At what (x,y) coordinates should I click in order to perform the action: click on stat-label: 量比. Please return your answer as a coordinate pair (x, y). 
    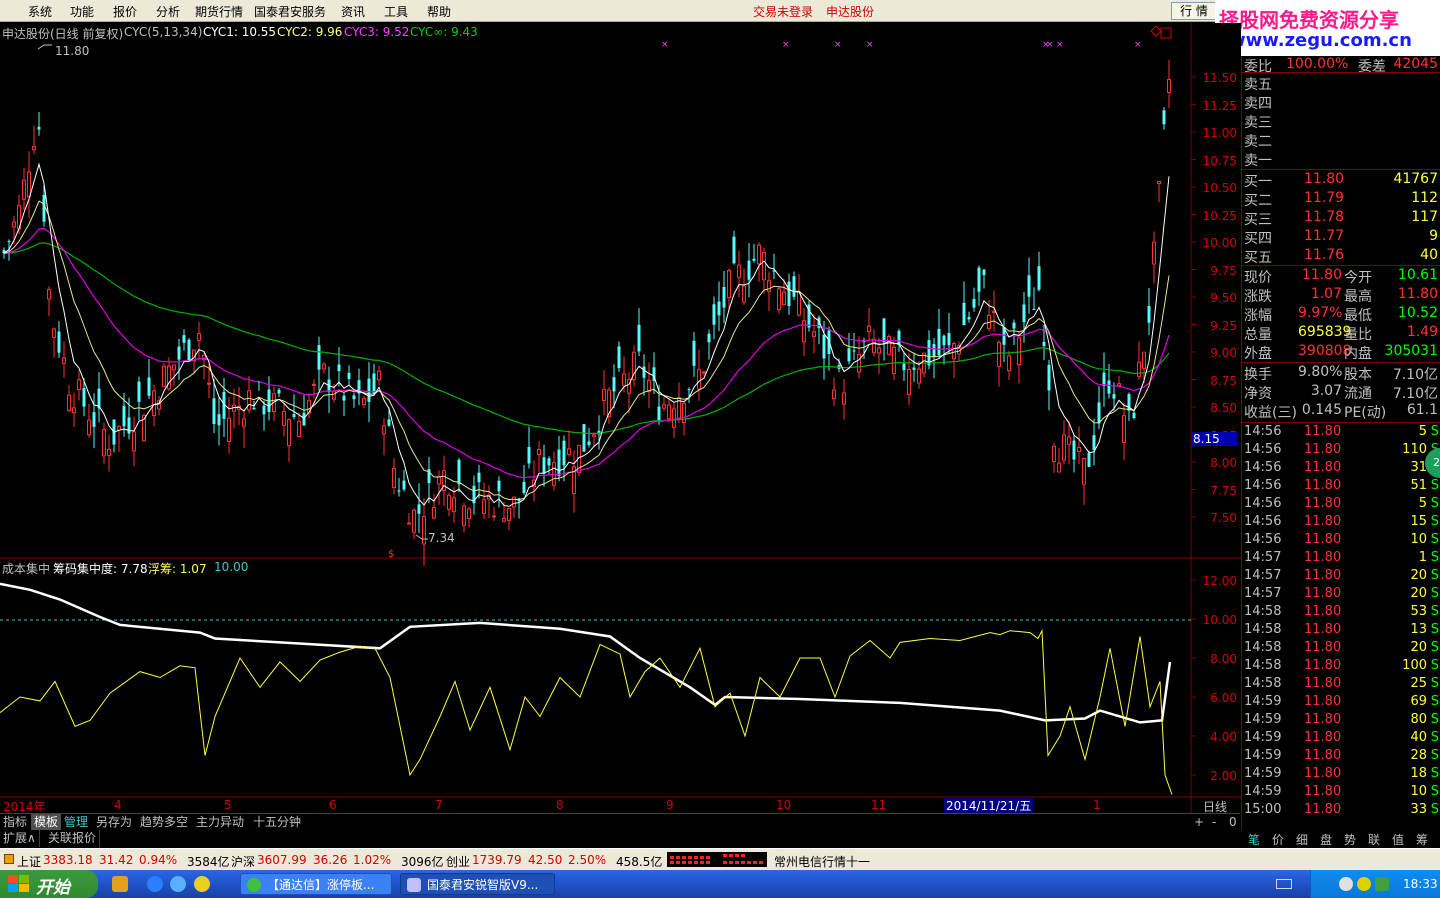
    Looking at the image, I should click on (1358, 335).